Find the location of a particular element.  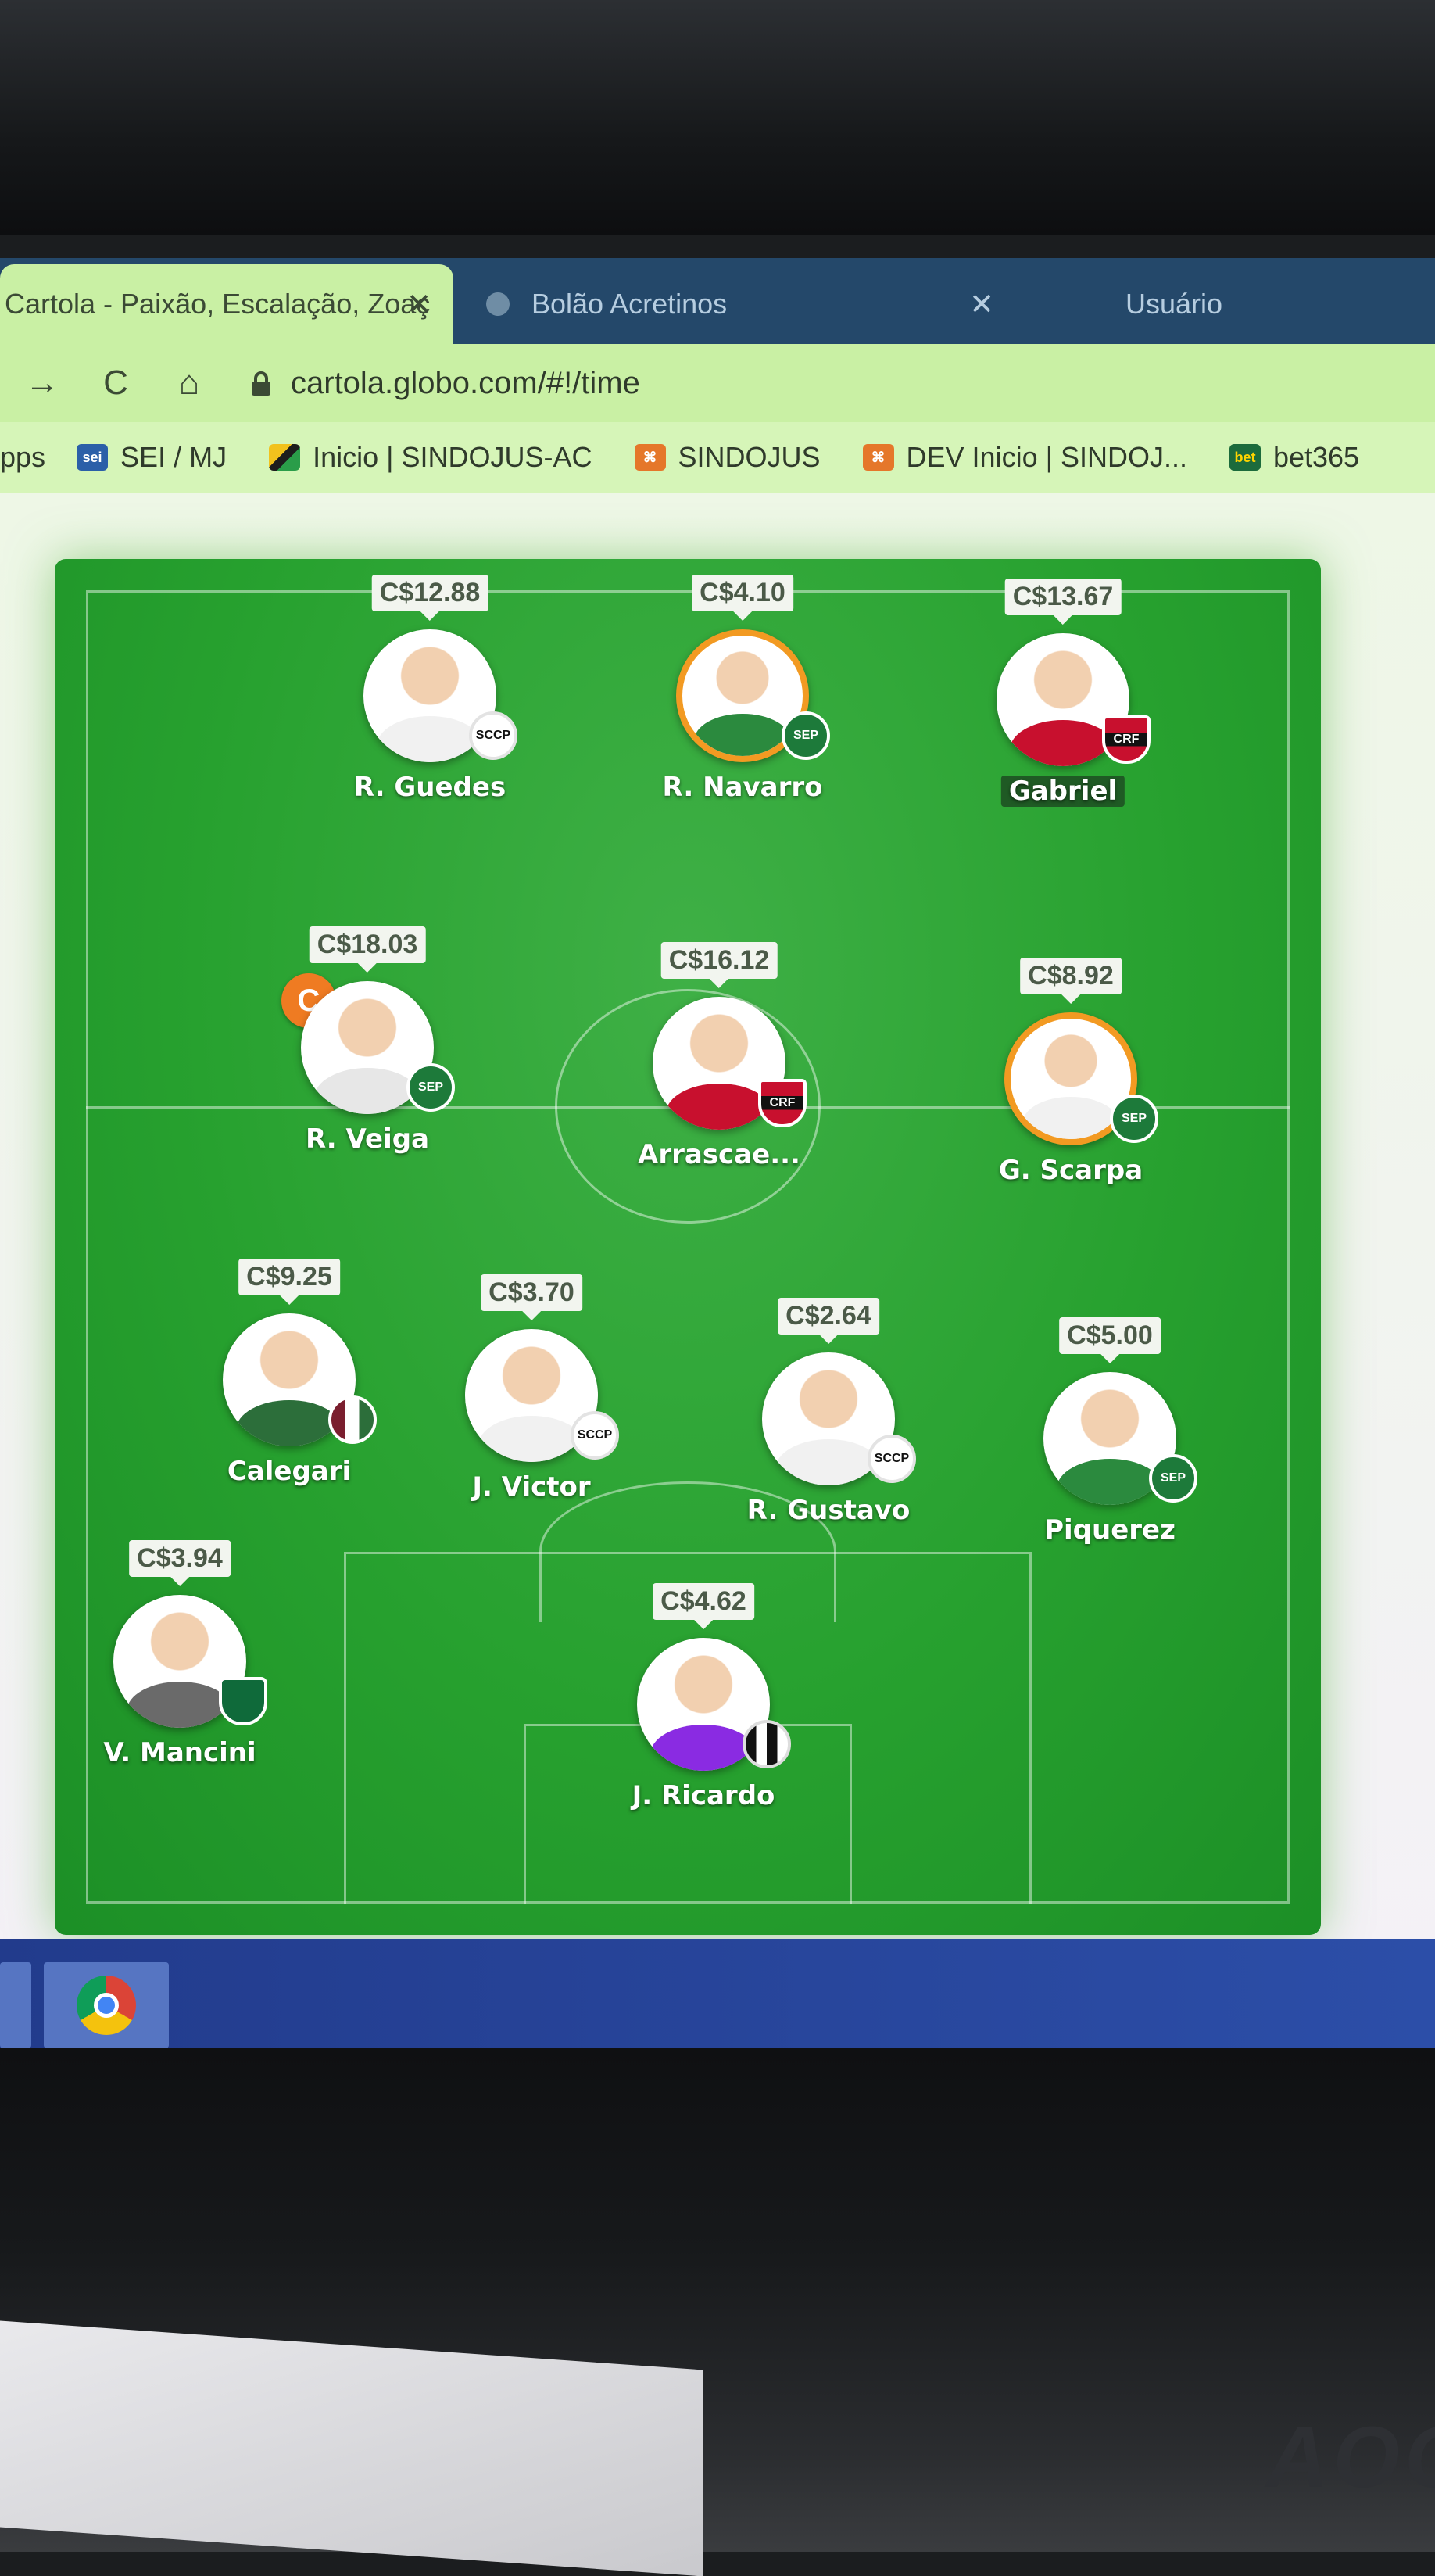

player-name: J. Victor is located at coordinates (532, 1487).